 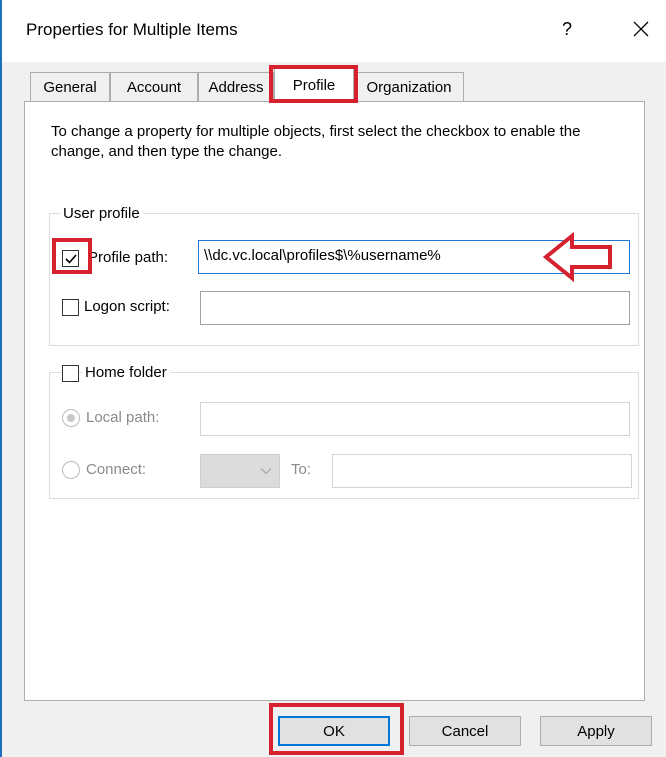 What do you see at coordinates (127, 306) in the screenshot?
I see `logon-script-label: Logon script:` at bounding box center [127, 306].